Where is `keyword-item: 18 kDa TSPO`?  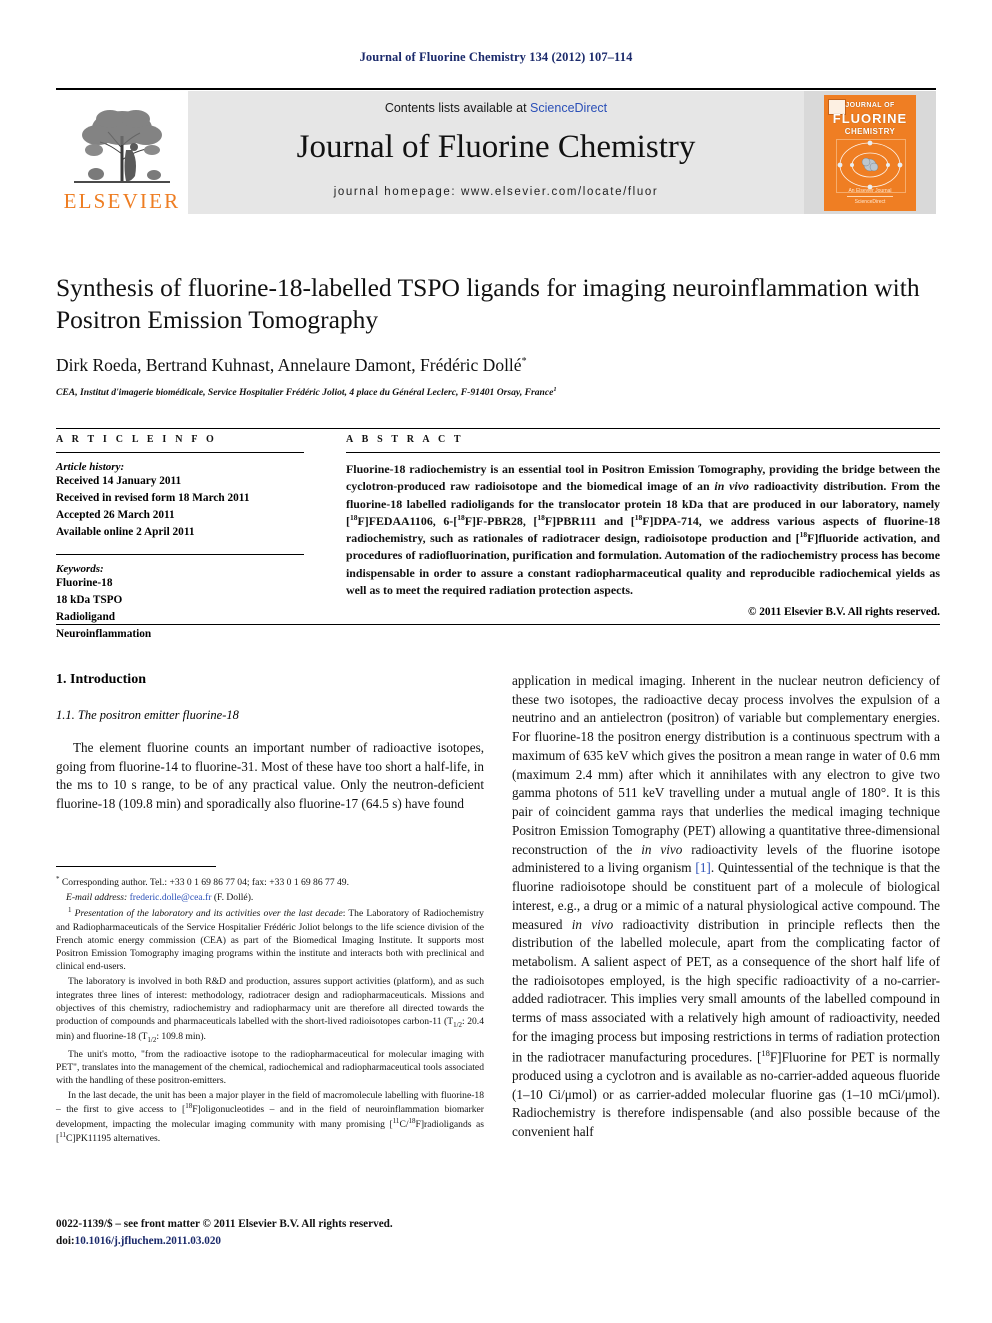 keyword-item: 18 kDa TSPO is located at coordinates (89, 599).